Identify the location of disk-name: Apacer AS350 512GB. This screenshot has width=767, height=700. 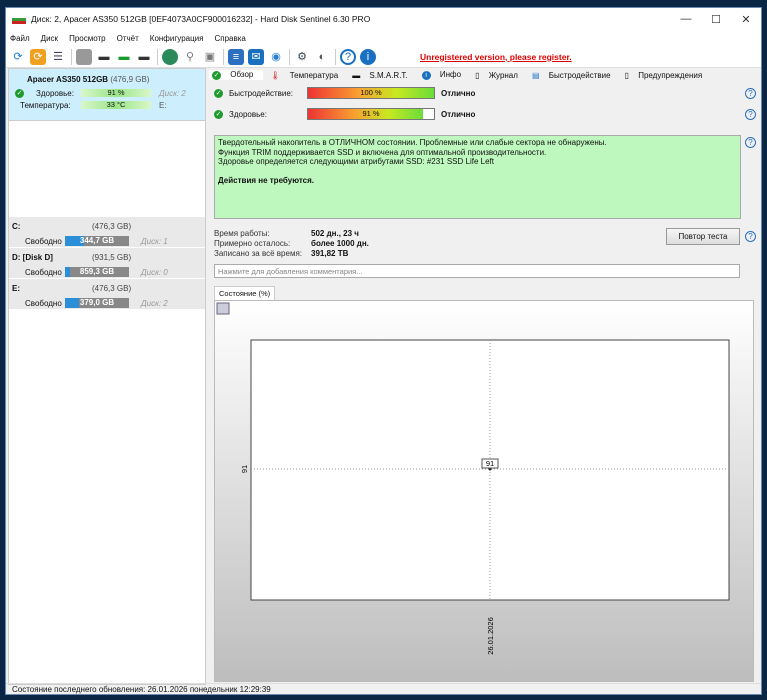
(68, 79).